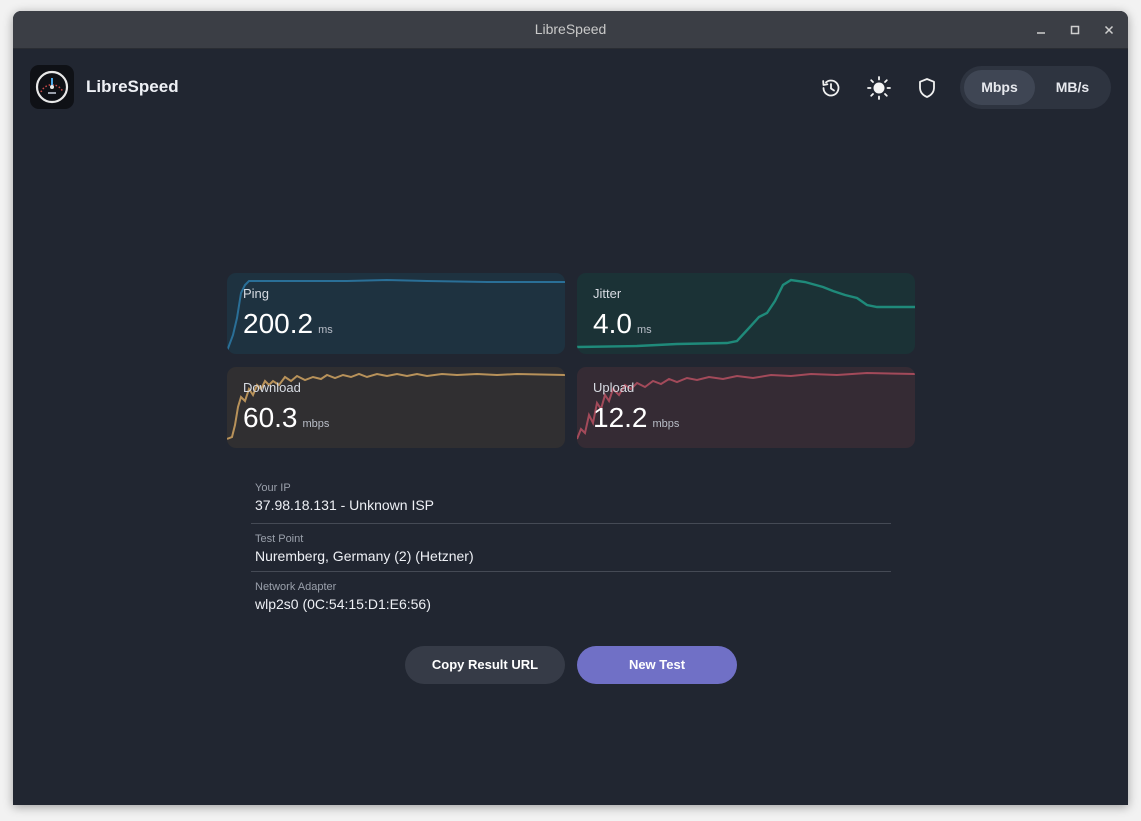 Image resolution: width=1141 pixels, height=821 pixels. I want to click on ping-label: Ping, so click(256, 293).